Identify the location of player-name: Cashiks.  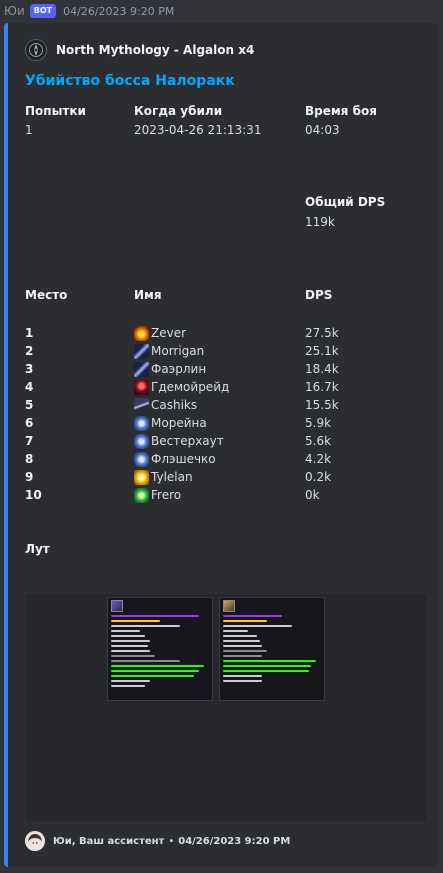
(174, 405).